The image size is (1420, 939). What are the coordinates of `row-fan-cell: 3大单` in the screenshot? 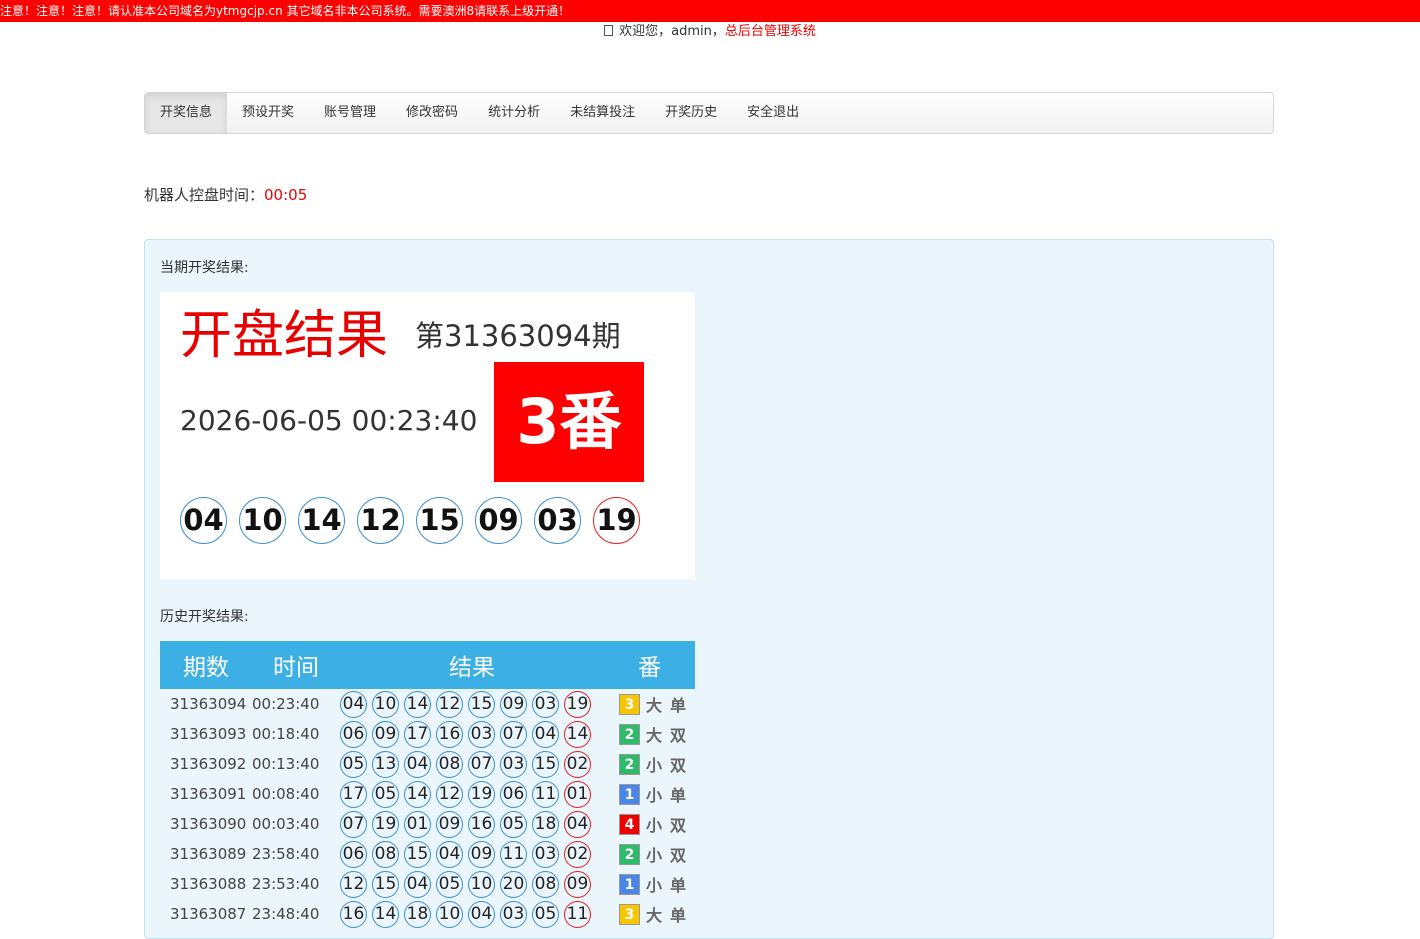 It's located at (649, 914).